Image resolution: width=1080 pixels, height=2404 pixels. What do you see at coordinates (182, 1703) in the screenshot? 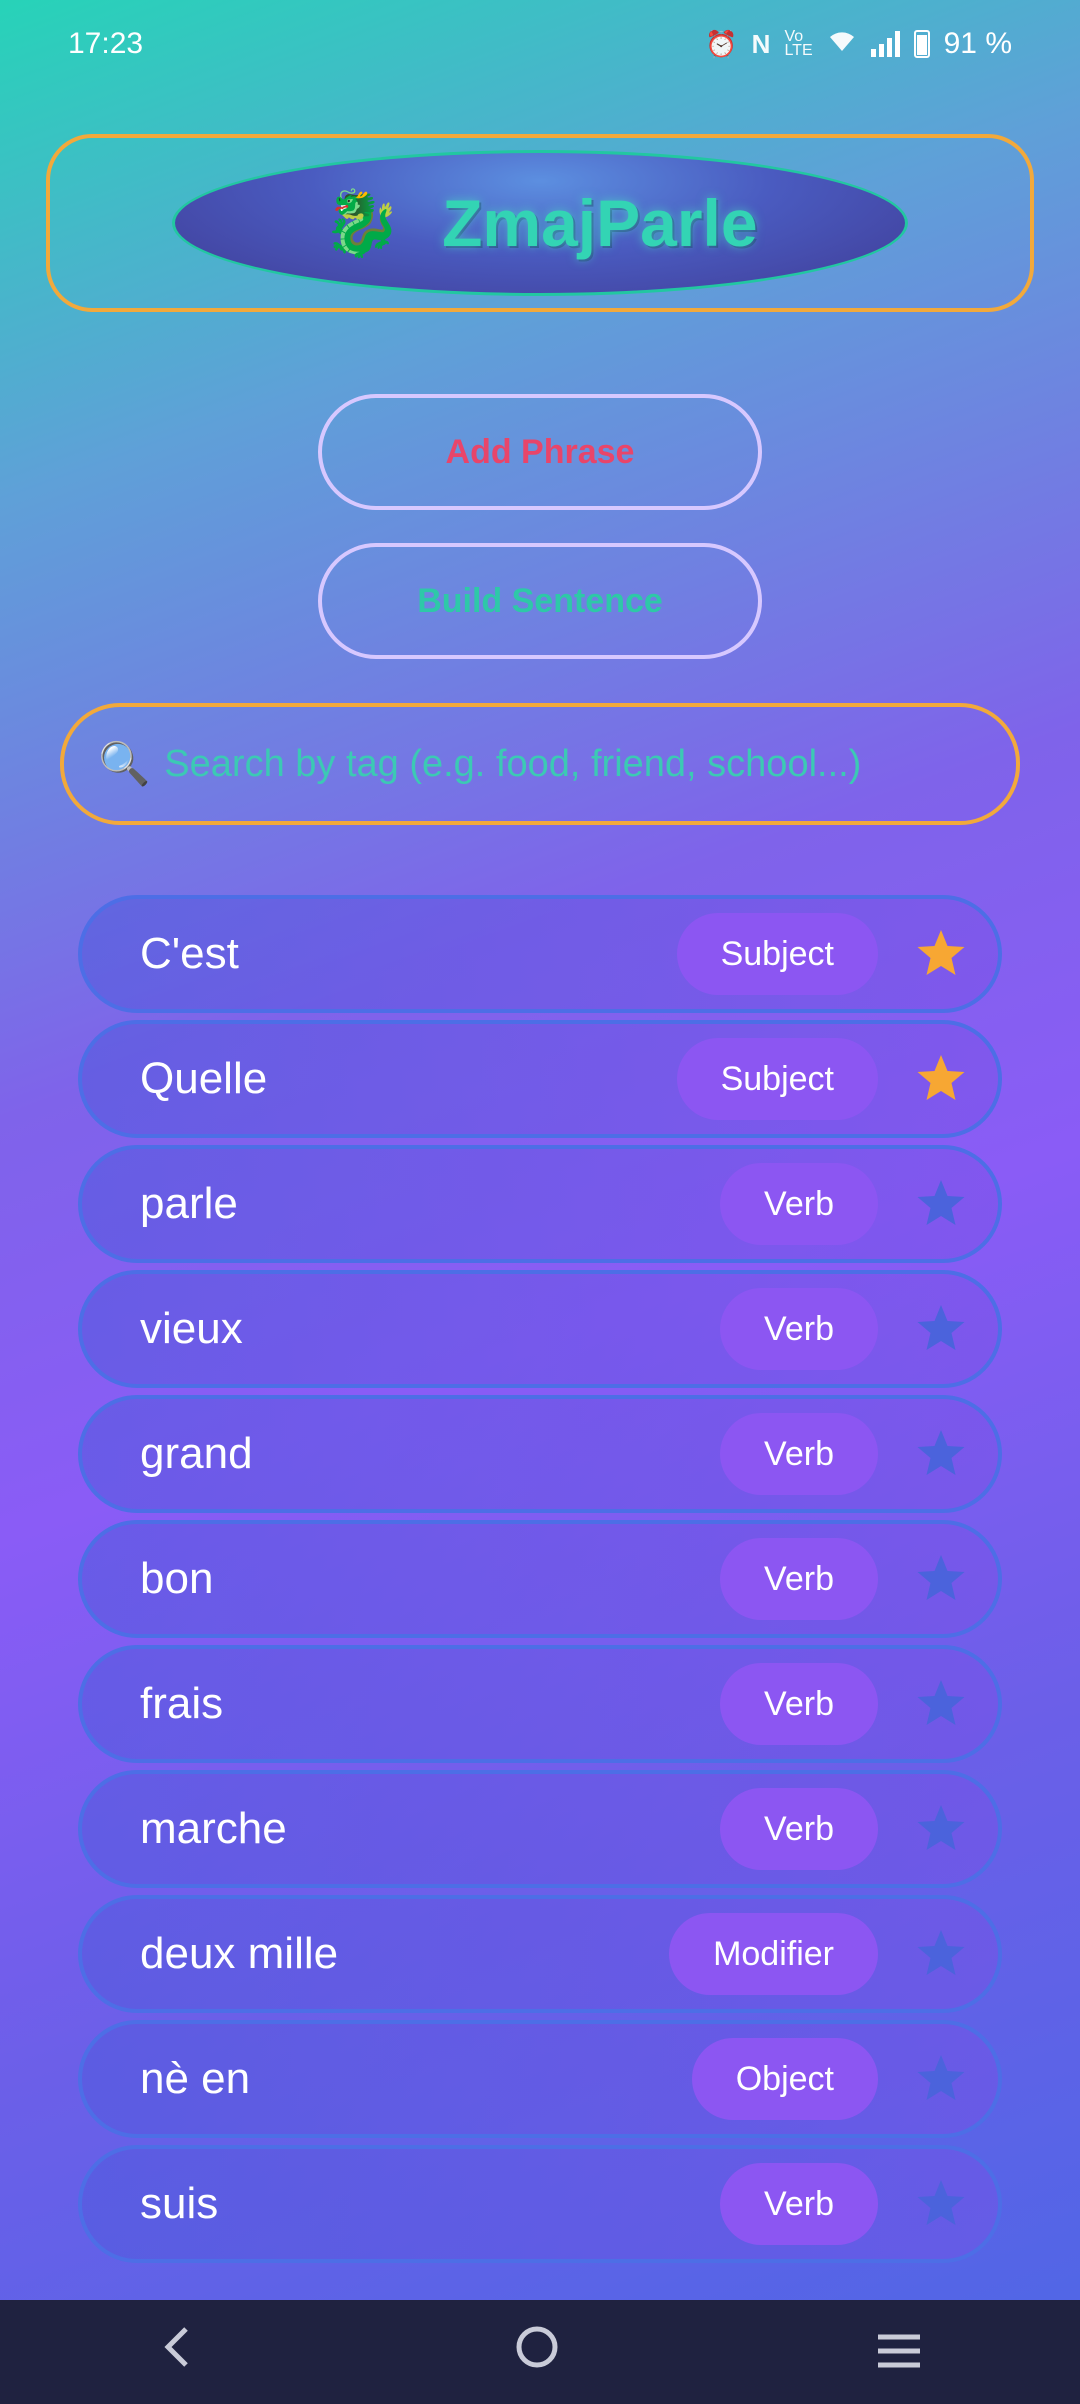
I see `phrase-text: frais` at bounding box center [182, 1703].